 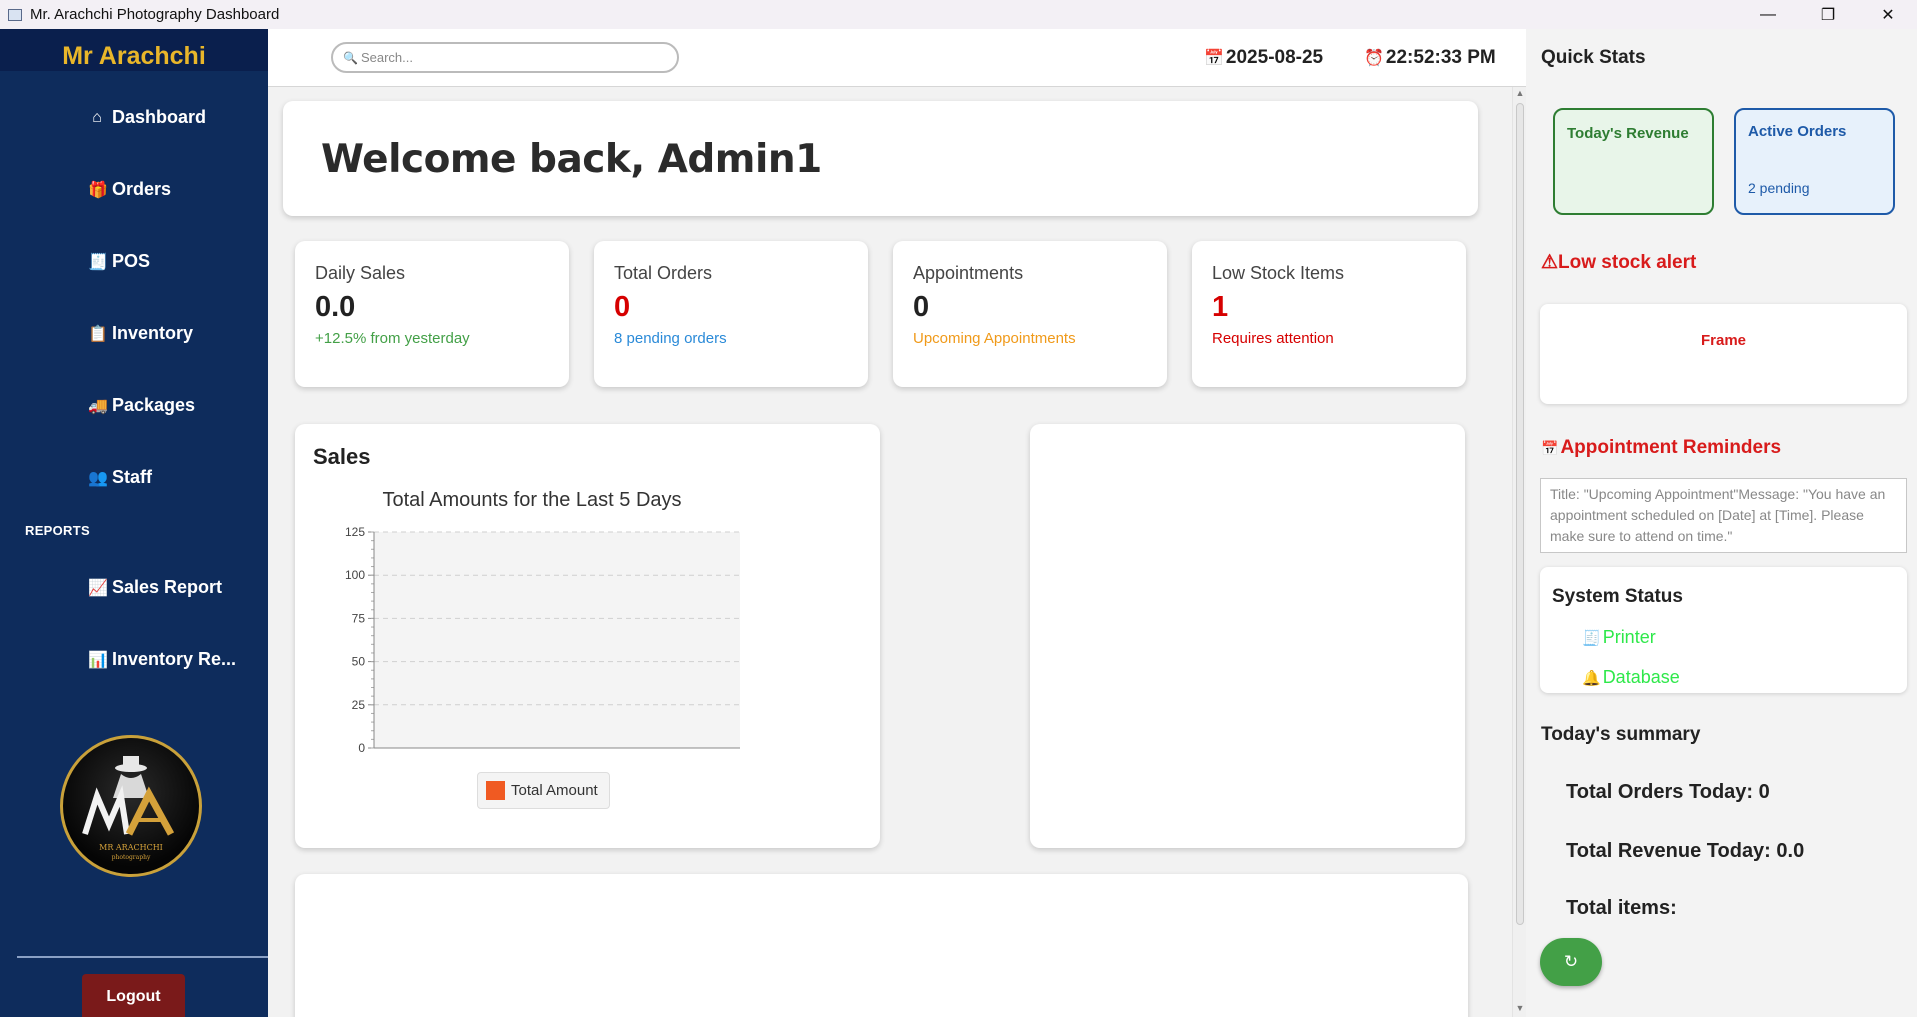 I want to click on bottom-panel-card, so click(x=881, y=945).